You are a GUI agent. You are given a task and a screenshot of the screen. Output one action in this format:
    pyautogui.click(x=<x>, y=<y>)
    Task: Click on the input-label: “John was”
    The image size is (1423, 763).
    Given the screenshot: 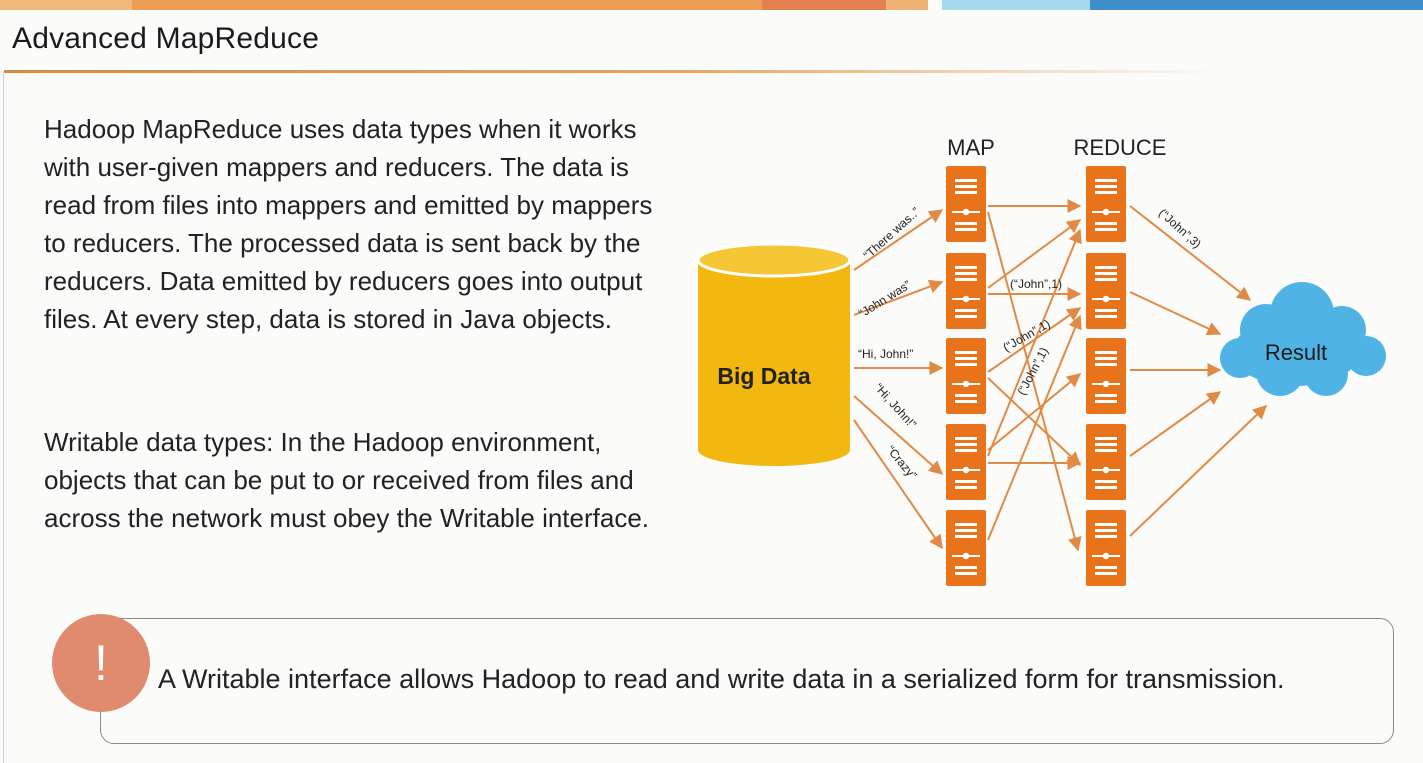 What is the action you would take?
    pyautogui.click(x=884, y=299)
    